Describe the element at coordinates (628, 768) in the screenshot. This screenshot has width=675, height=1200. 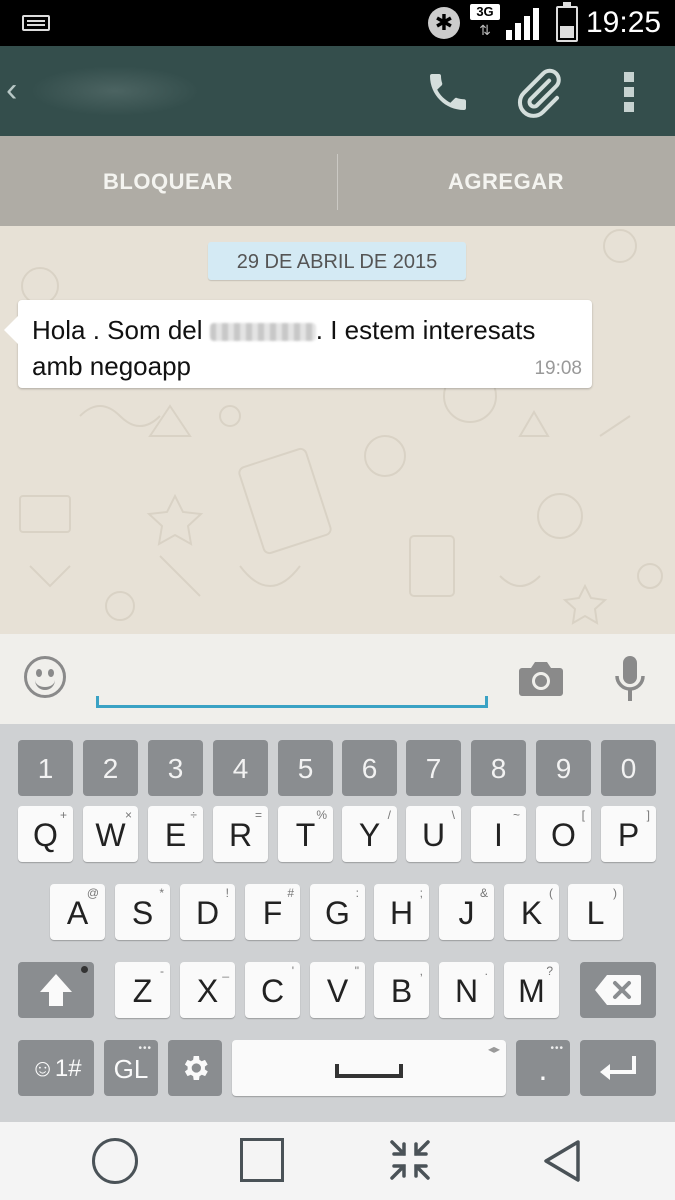
I see `key-0: 0` at that location.